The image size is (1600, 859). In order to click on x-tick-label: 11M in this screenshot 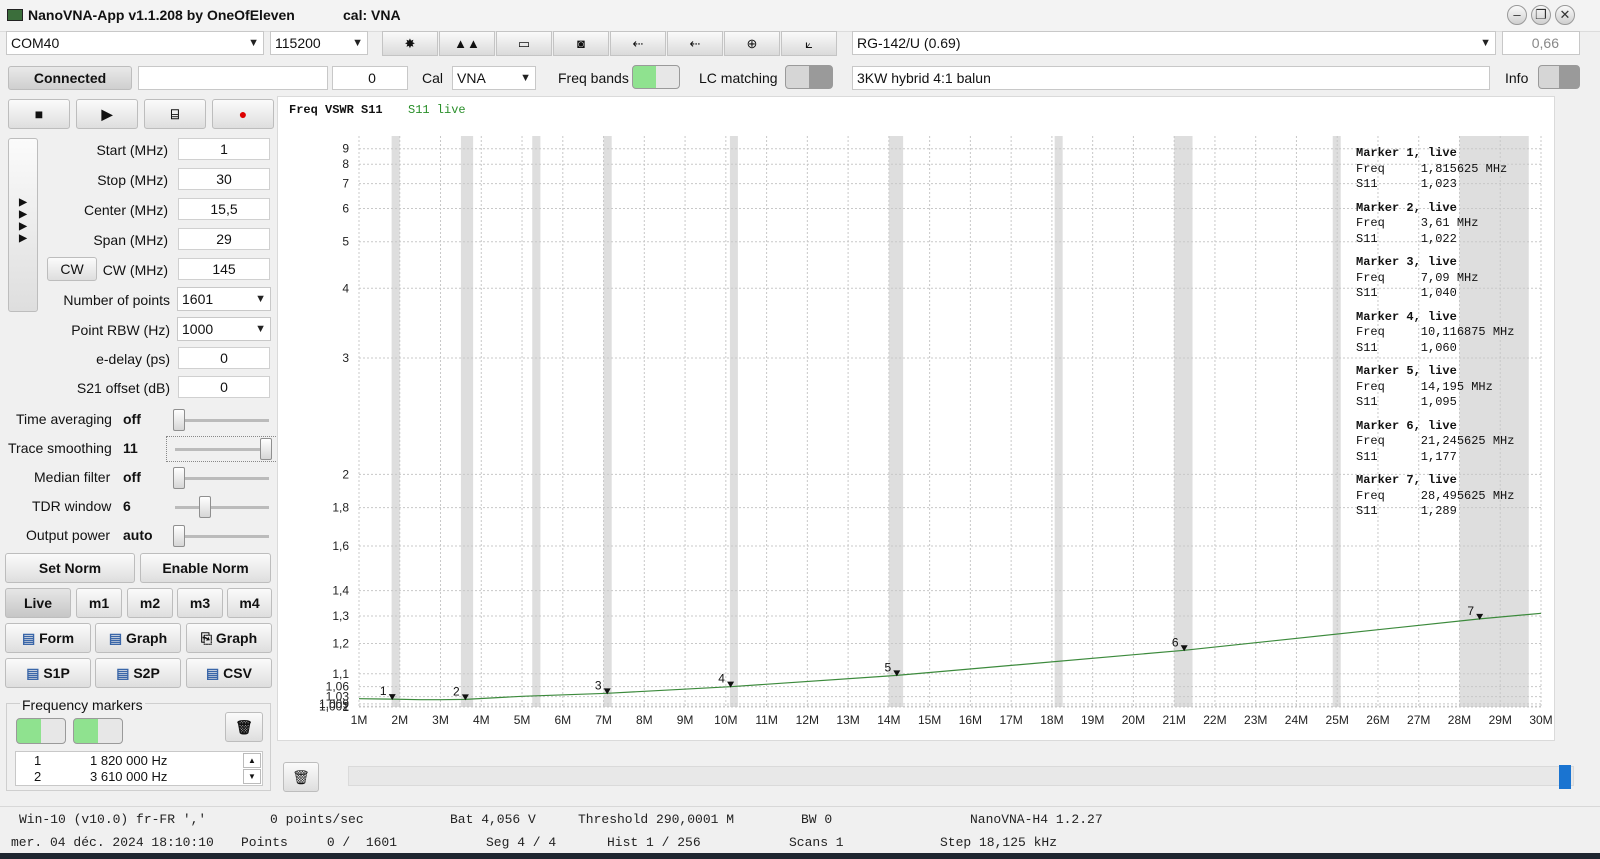, I will do `click(766, 720)`.